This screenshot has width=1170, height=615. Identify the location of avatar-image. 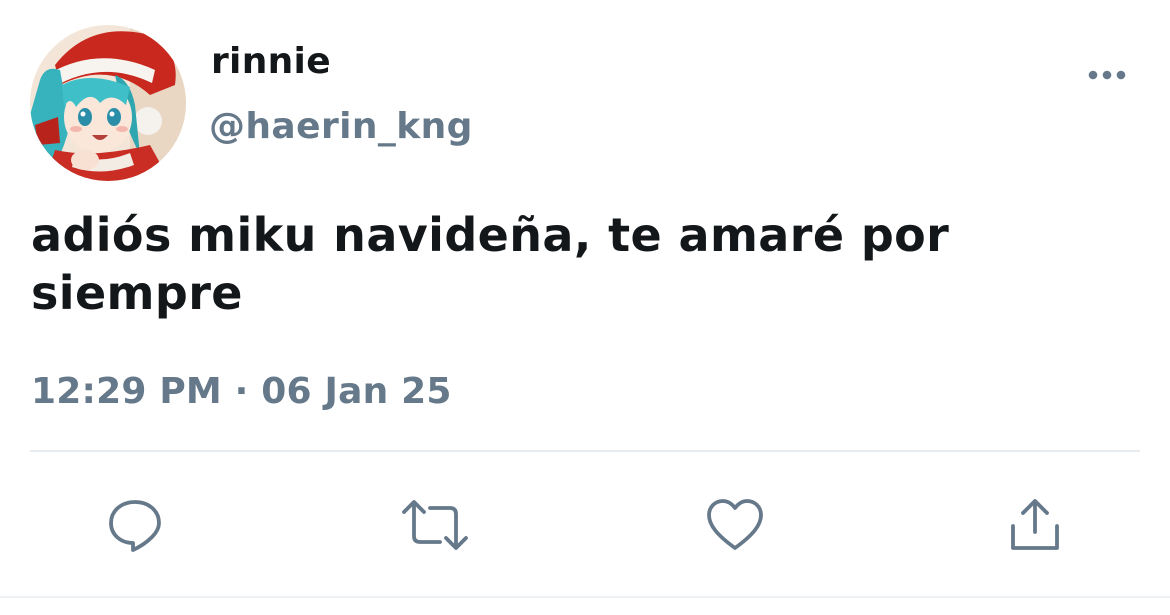
(108, 103).